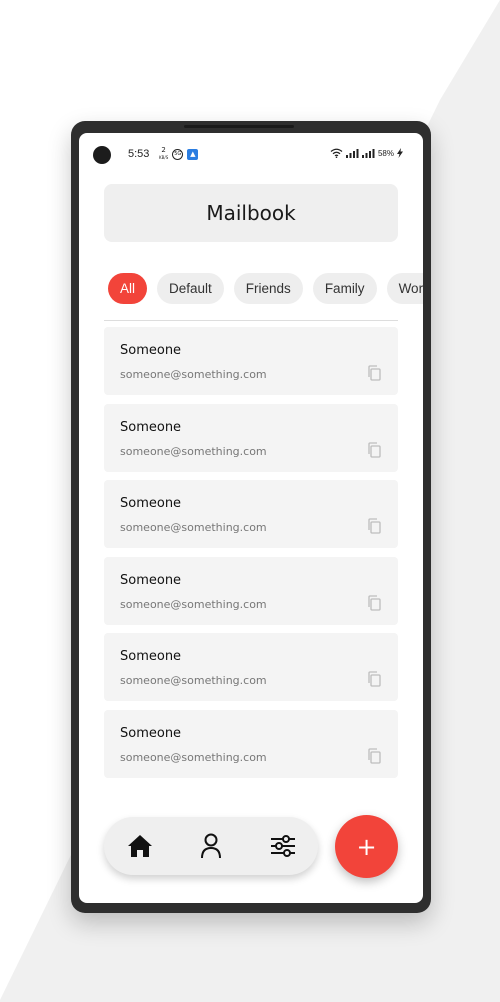 This screenshot has width=500, height=1002. Describe the element at coordinates (128, 288) in the screenshot. I see `chip-all: All` at that location.